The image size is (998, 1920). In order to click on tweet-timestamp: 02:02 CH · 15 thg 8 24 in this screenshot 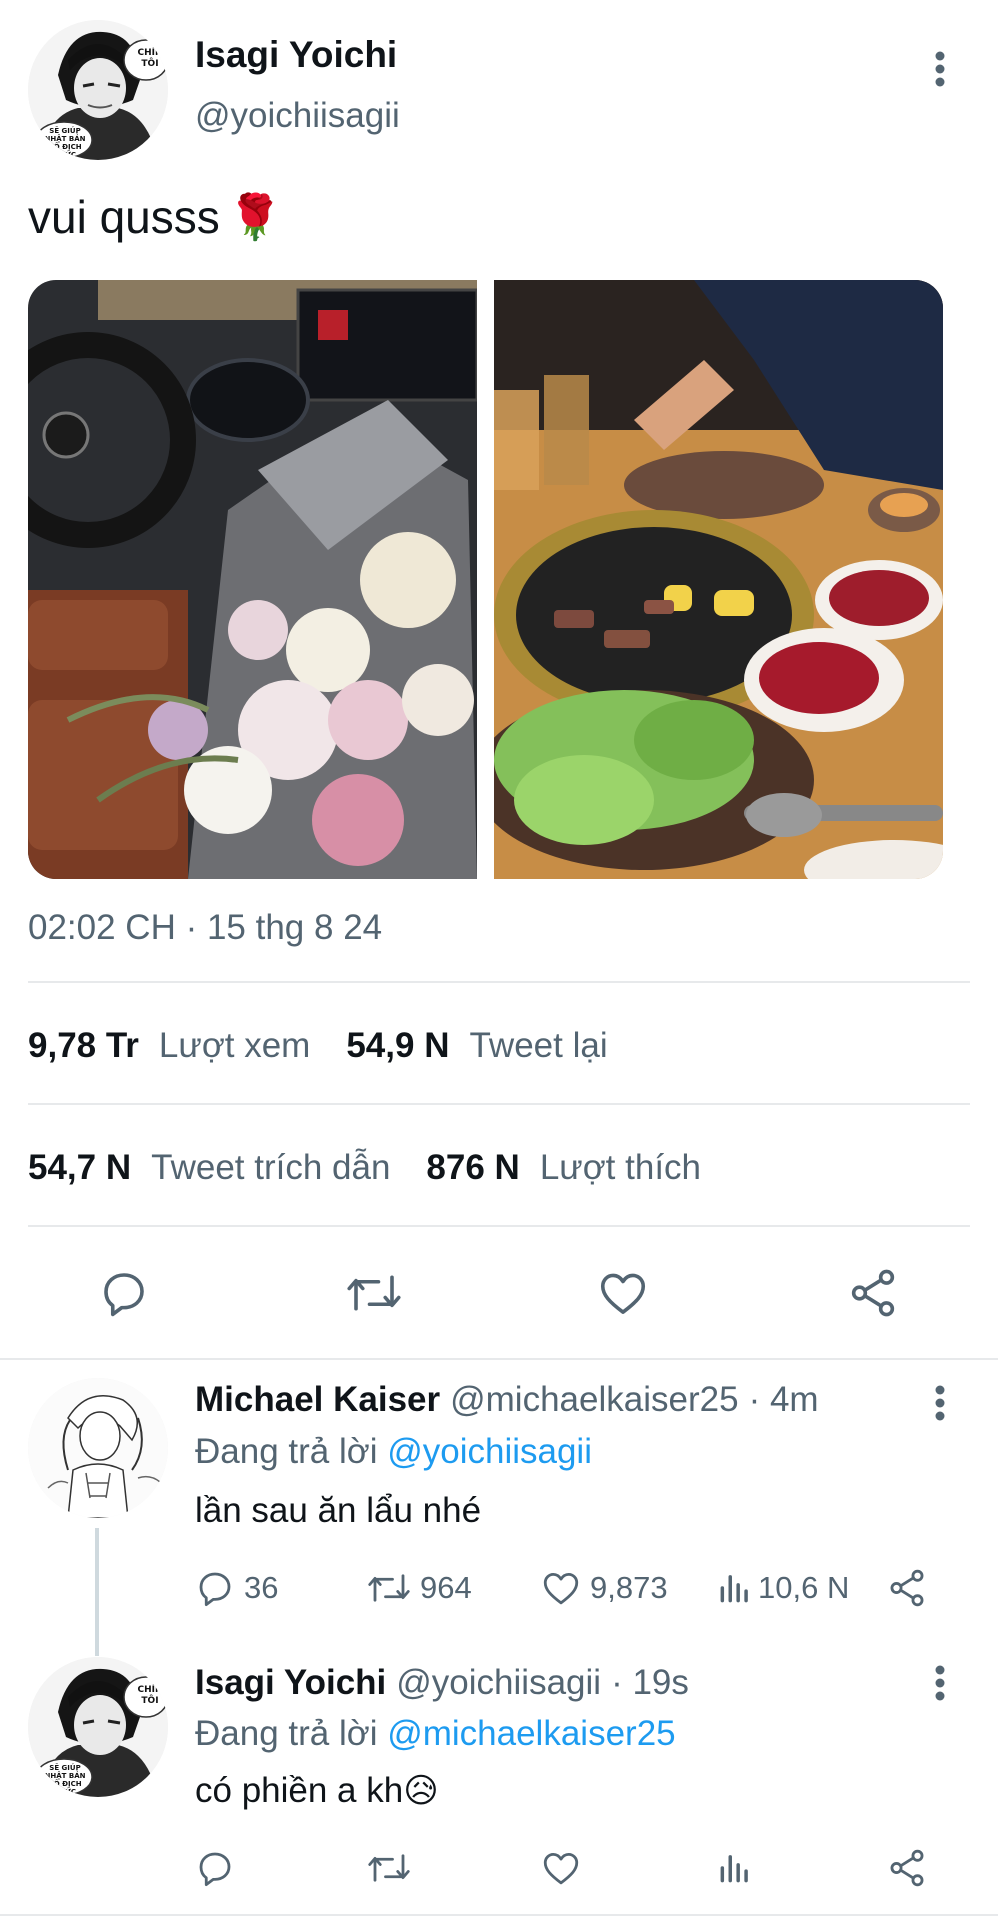, I will do `click(205, 928)`.